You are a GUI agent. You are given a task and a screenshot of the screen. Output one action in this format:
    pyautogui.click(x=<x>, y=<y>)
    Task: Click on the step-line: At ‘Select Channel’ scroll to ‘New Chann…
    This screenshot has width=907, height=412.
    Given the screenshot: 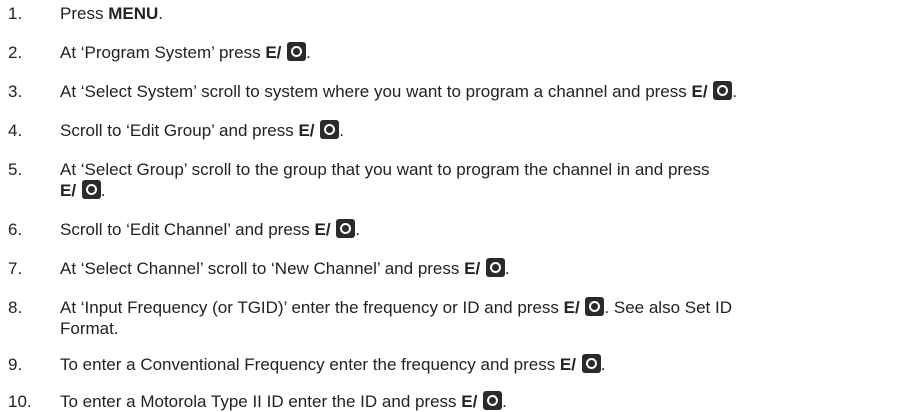 What is the action you would take?
    pyautogui.click(x=481, y=268)
    